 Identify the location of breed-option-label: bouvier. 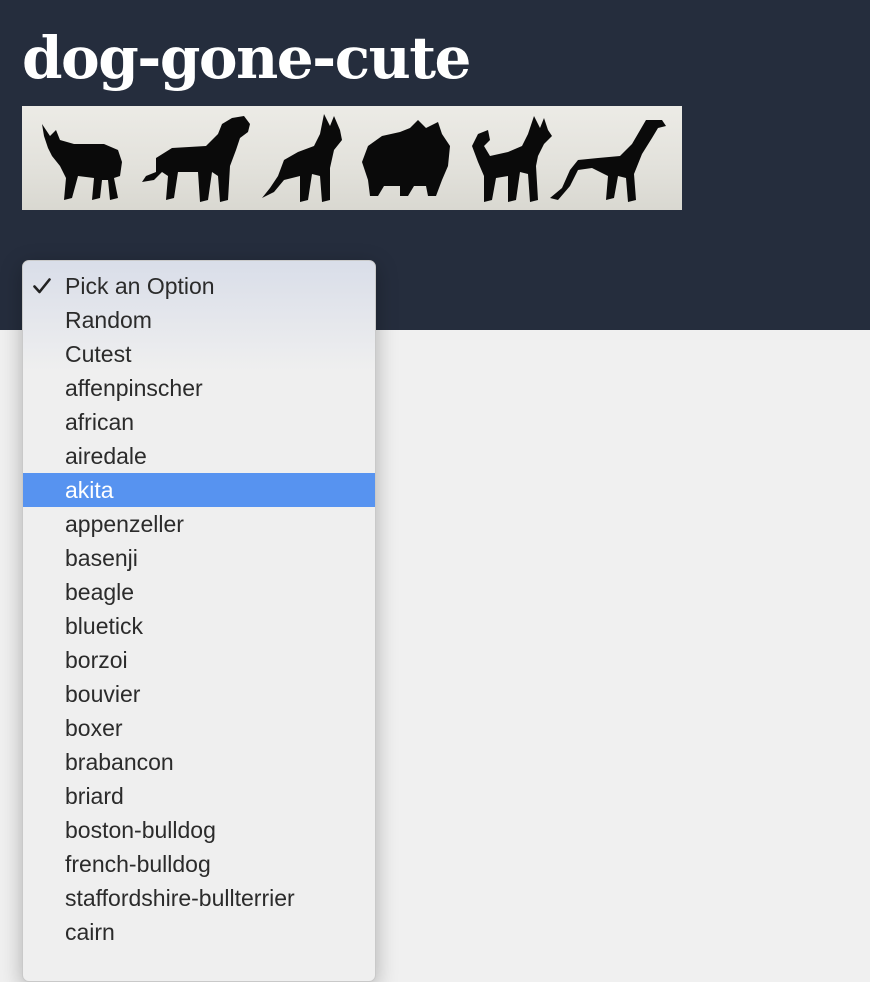
(103, 694).